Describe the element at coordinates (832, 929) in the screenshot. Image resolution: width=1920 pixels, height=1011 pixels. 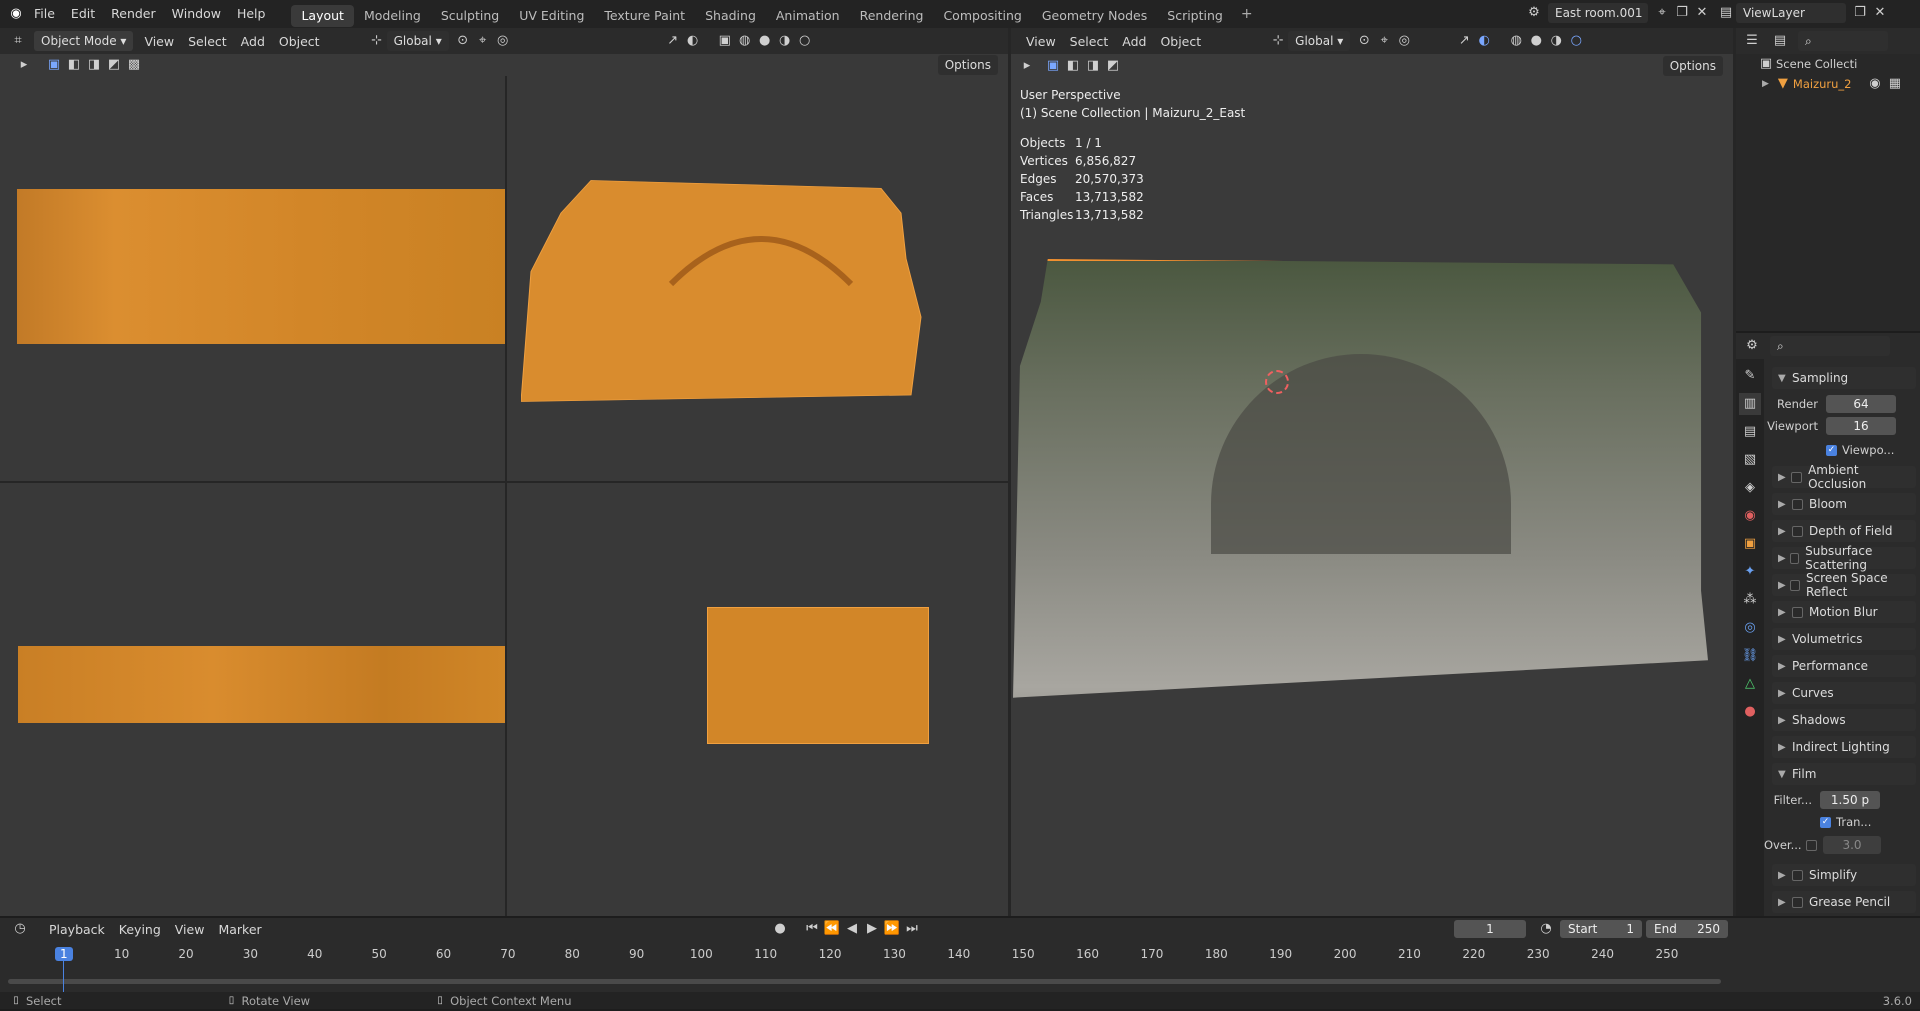
I see `prev-keyframe-icon: ⏪` at that location.